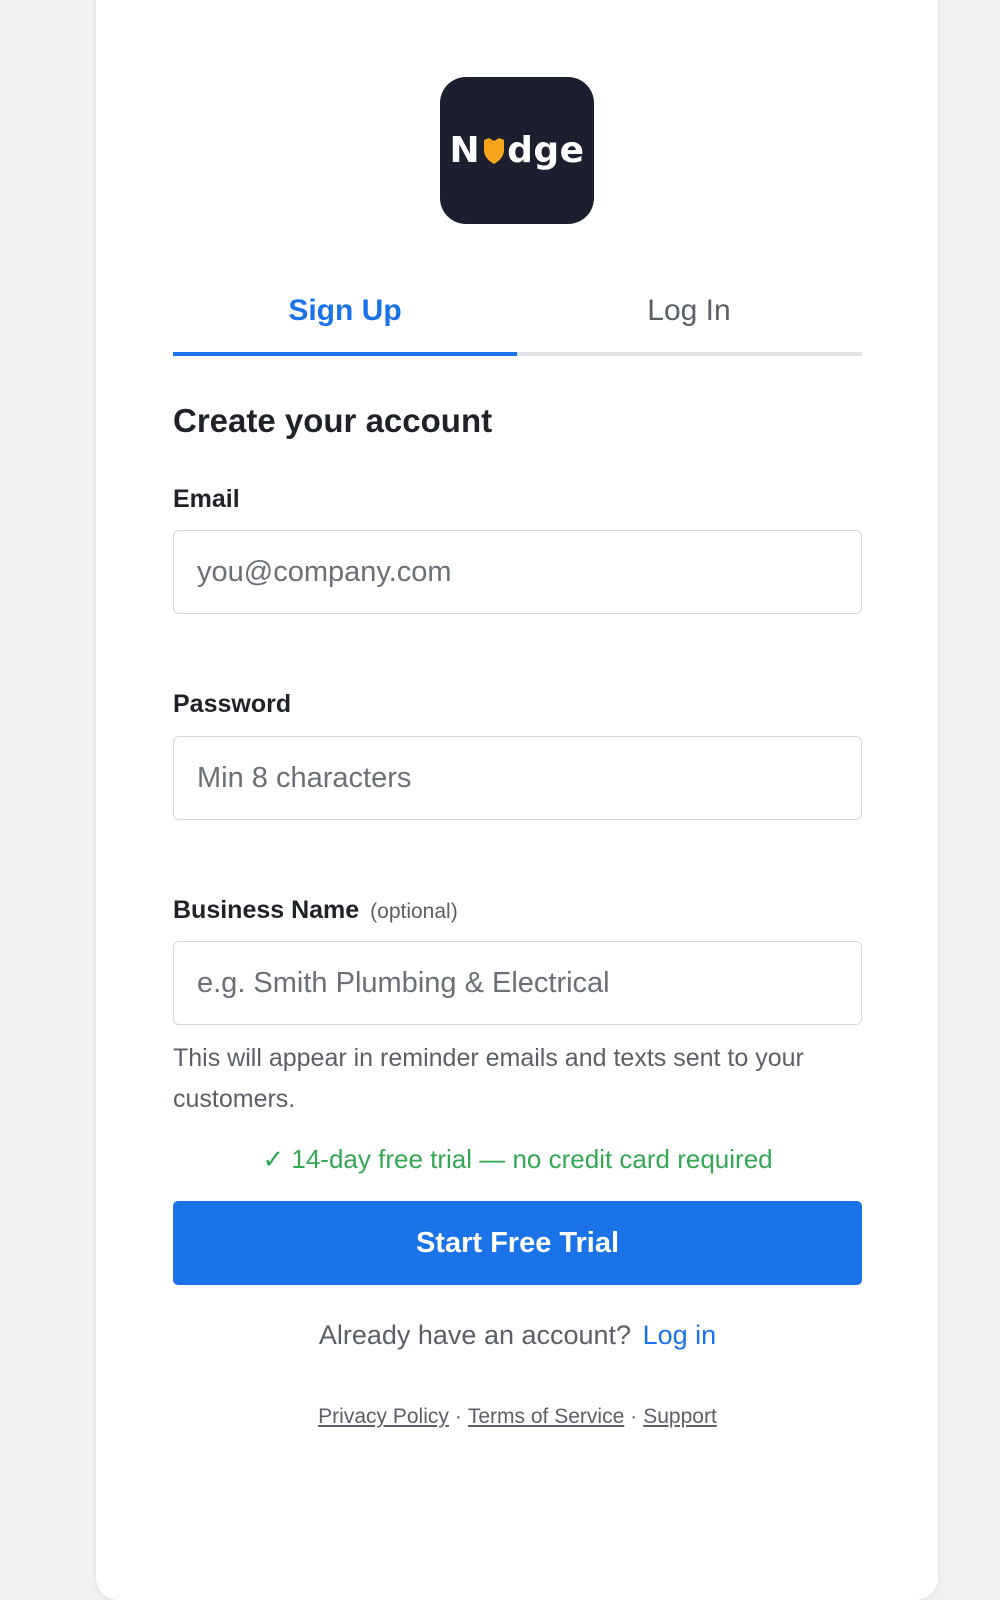  I want to click on support-link: Support, so click(680, 1416).